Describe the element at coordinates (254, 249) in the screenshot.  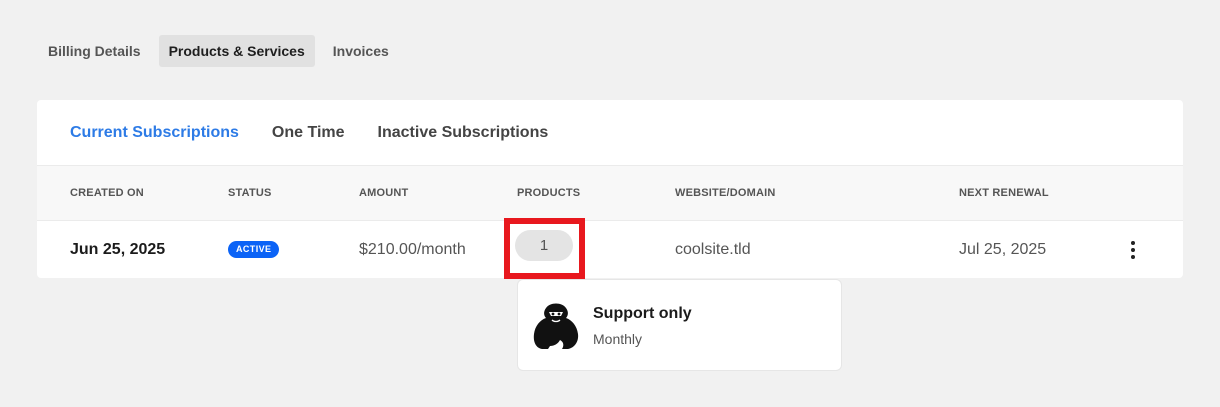
I see `status-badge: ACTIVE` at that location.